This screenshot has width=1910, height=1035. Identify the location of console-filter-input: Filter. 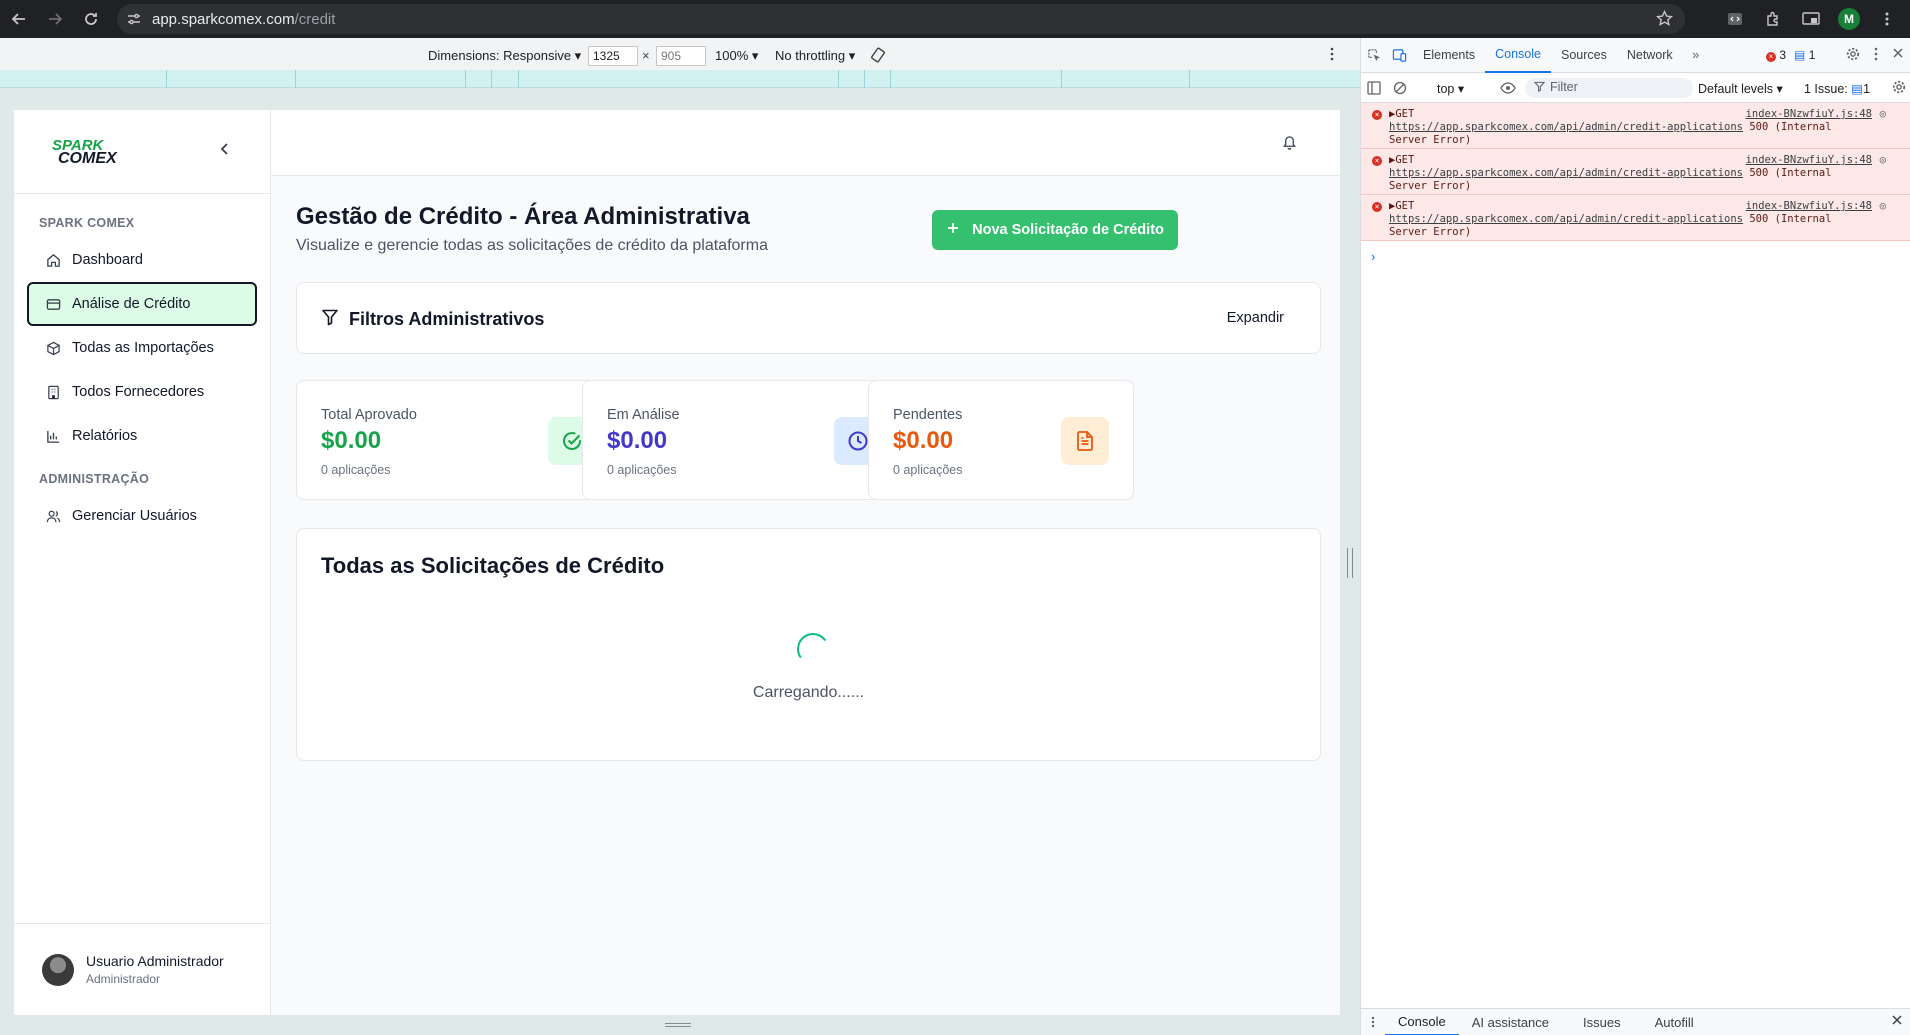
(1609, 88).